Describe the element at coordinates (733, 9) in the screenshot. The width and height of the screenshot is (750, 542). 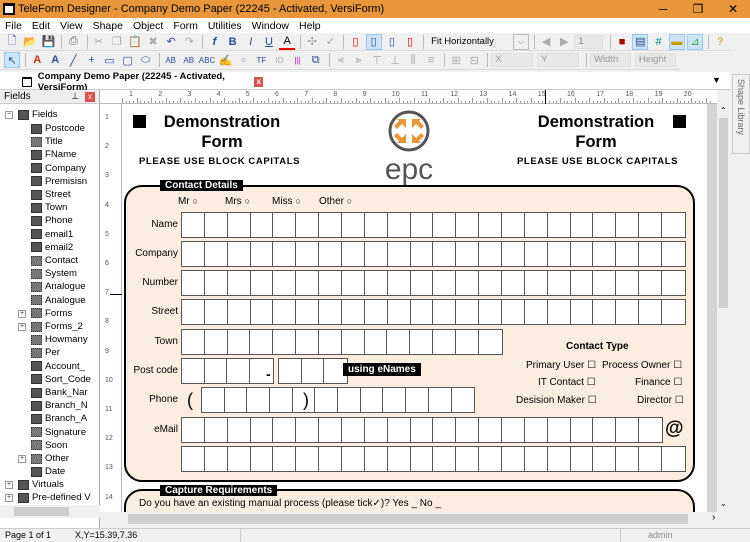
I see `close-button: ✕` at that location.